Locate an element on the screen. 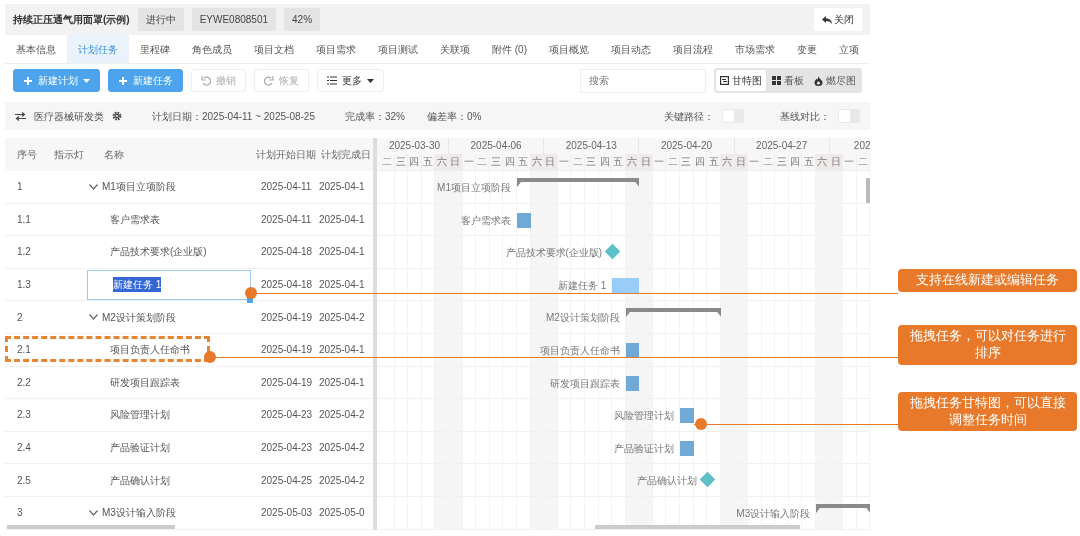 This screenshot has width=1080, height=536. toggle-label: 关键路径： is located at coordinates (689, 116).